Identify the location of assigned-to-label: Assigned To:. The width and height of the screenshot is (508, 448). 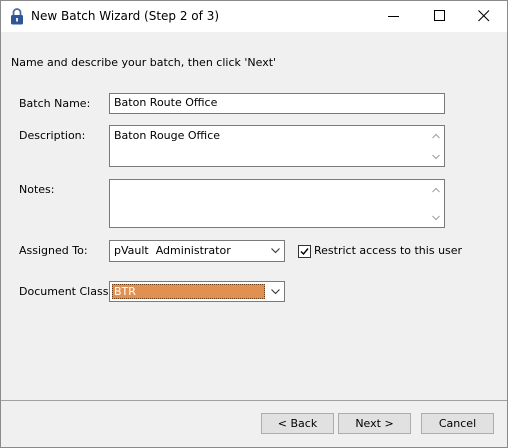
(53, 250).